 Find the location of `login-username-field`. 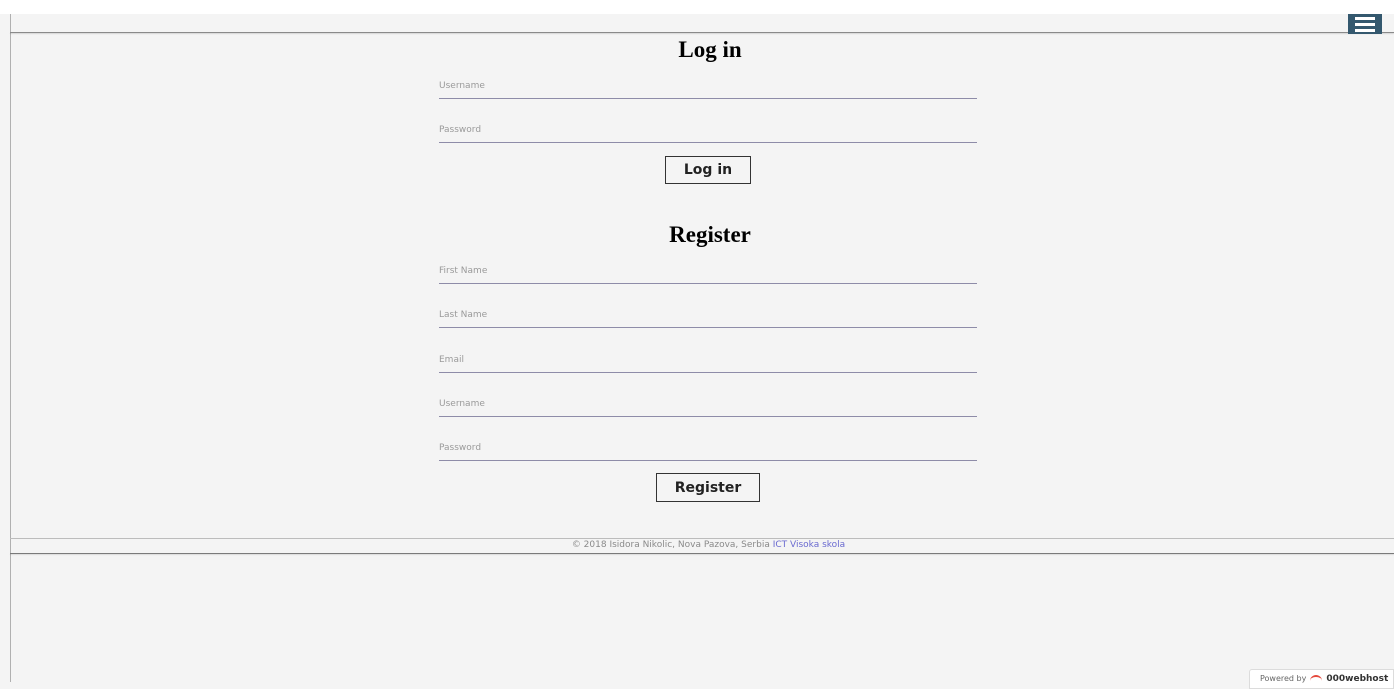

login-username-field is located at coordinates (708, 86).